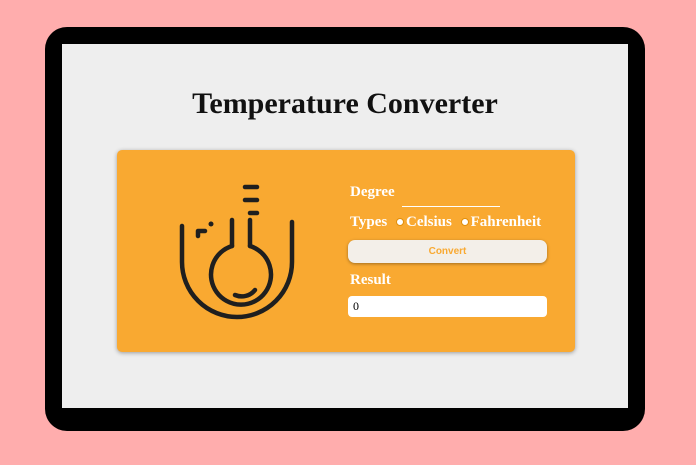  I want to click on degree-label: Degree, so click(372, 192).